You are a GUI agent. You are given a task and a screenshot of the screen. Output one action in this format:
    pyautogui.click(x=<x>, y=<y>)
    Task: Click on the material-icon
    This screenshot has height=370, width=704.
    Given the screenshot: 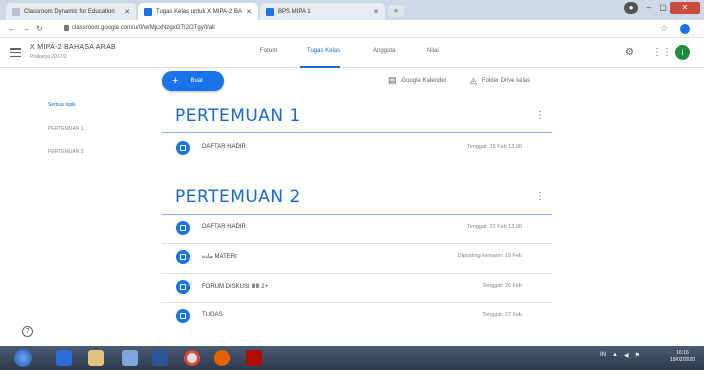 What is the action you would take?
    pyautogui.click(x=183, y=257)
    